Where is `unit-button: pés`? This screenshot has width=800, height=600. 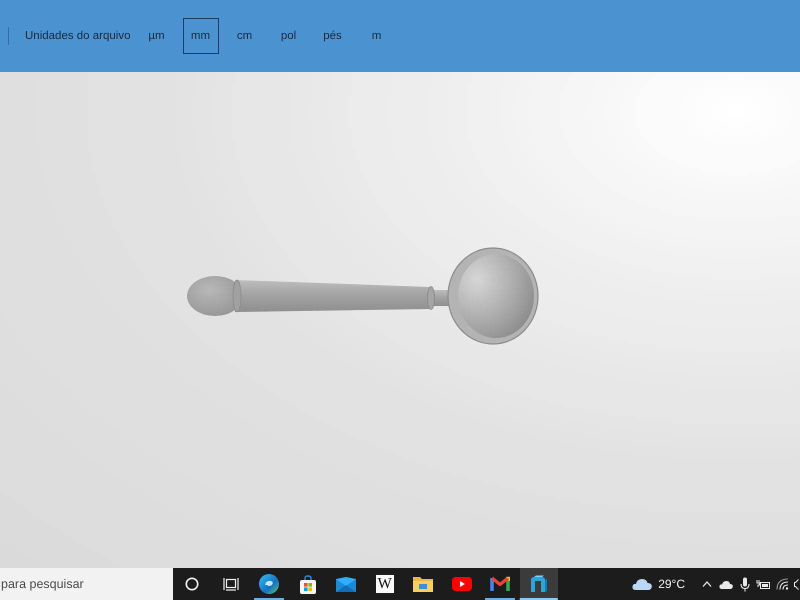 unit-button: pés is located at coordinates (332, 36).